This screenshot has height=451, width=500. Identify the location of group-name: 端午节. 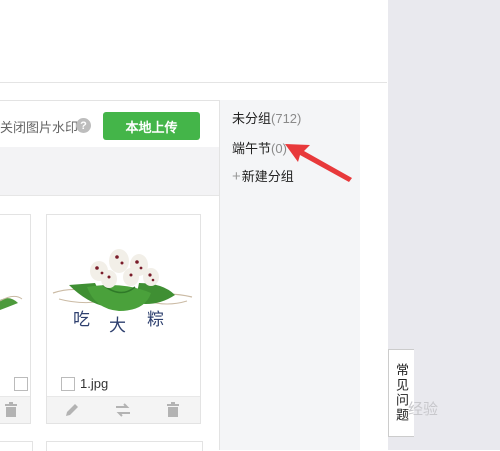
(252, 148).